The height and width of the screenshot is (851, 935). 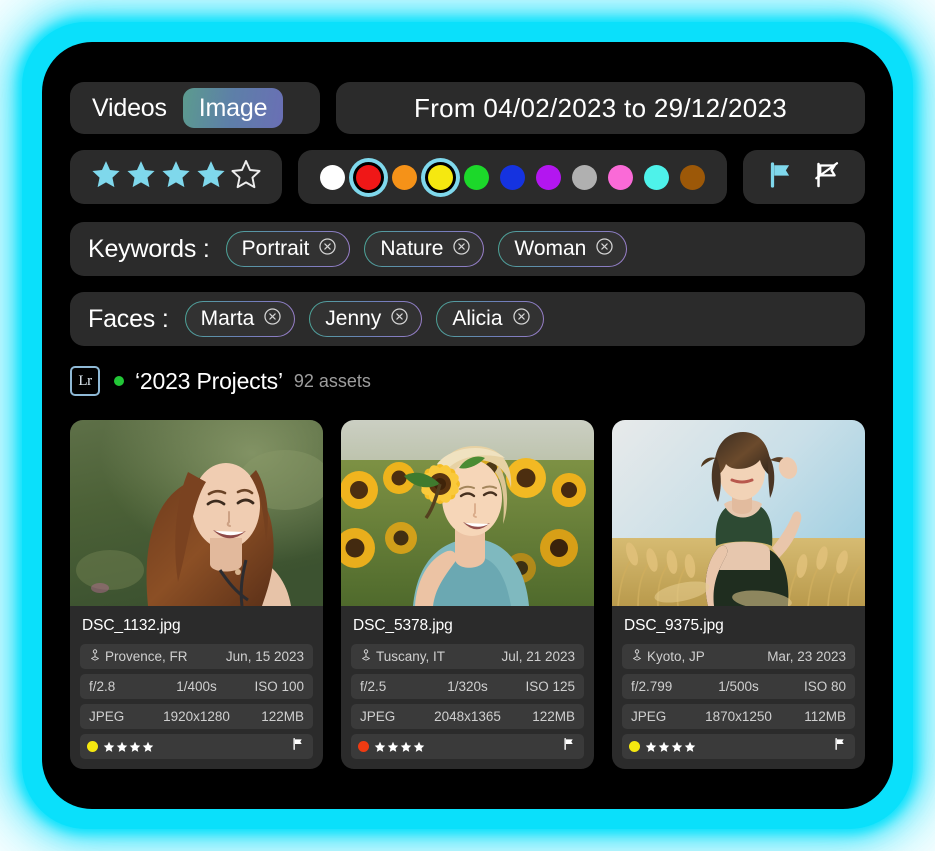 What do you see at coordinates (656, 177) in the screenshot?
I see `color-swatch-cyan` at bounding box center [656, 177].